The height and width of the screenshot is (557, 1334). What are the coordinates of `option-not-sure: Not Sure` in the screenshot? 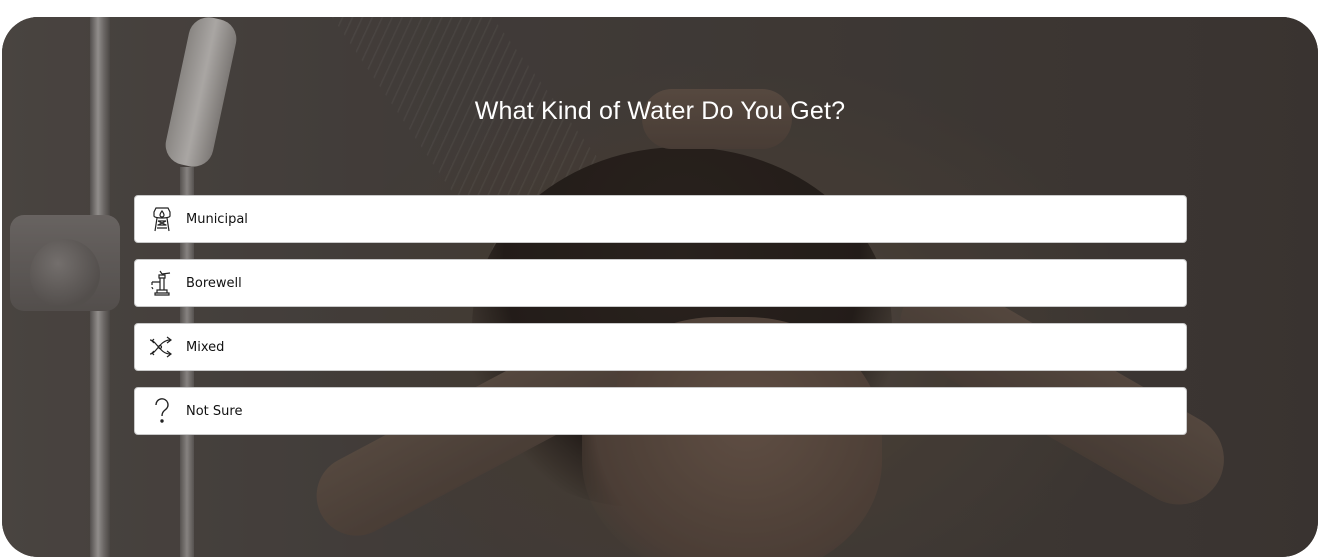 It's located at (660, 411).